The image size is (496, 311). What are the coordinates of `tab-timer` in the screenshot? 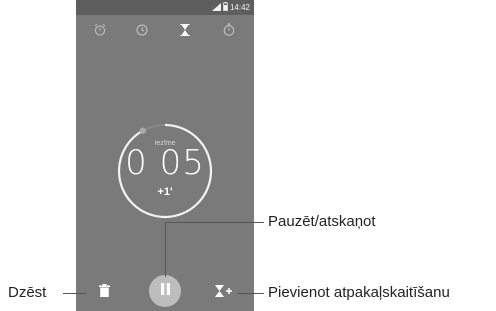 It's located at (185, 32).